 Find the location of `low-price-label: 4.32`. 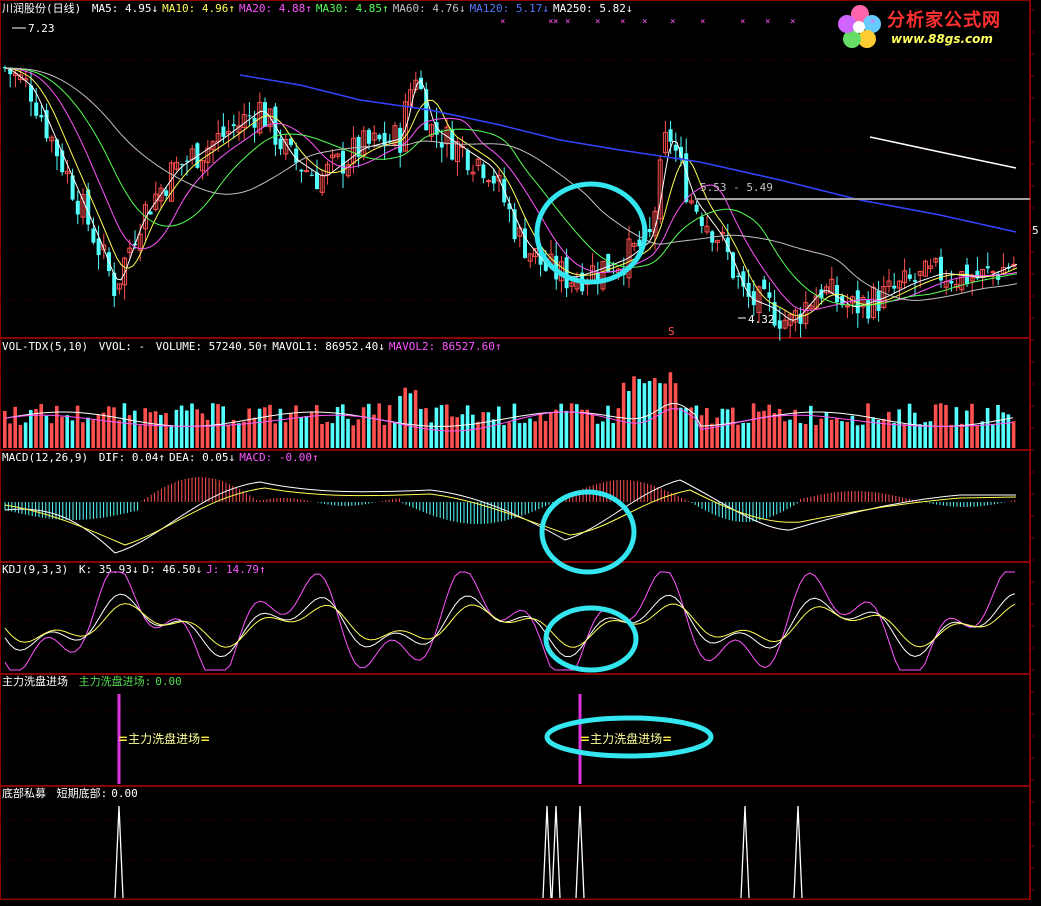

low-price-label: 4.32 is located at coordinates (761, 319).